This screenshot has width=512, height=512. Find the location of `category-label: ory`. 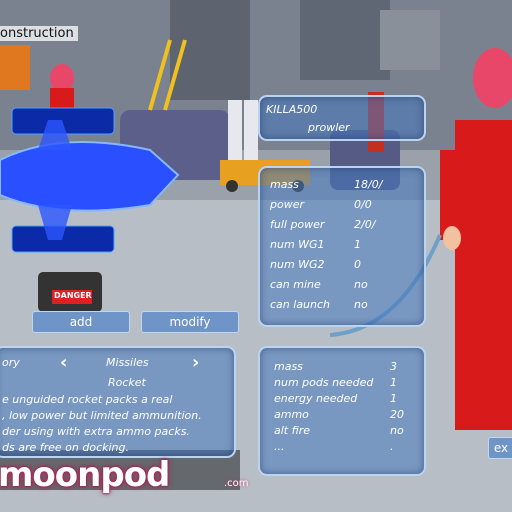

category-label: ory is located at coordinates (11, 362).